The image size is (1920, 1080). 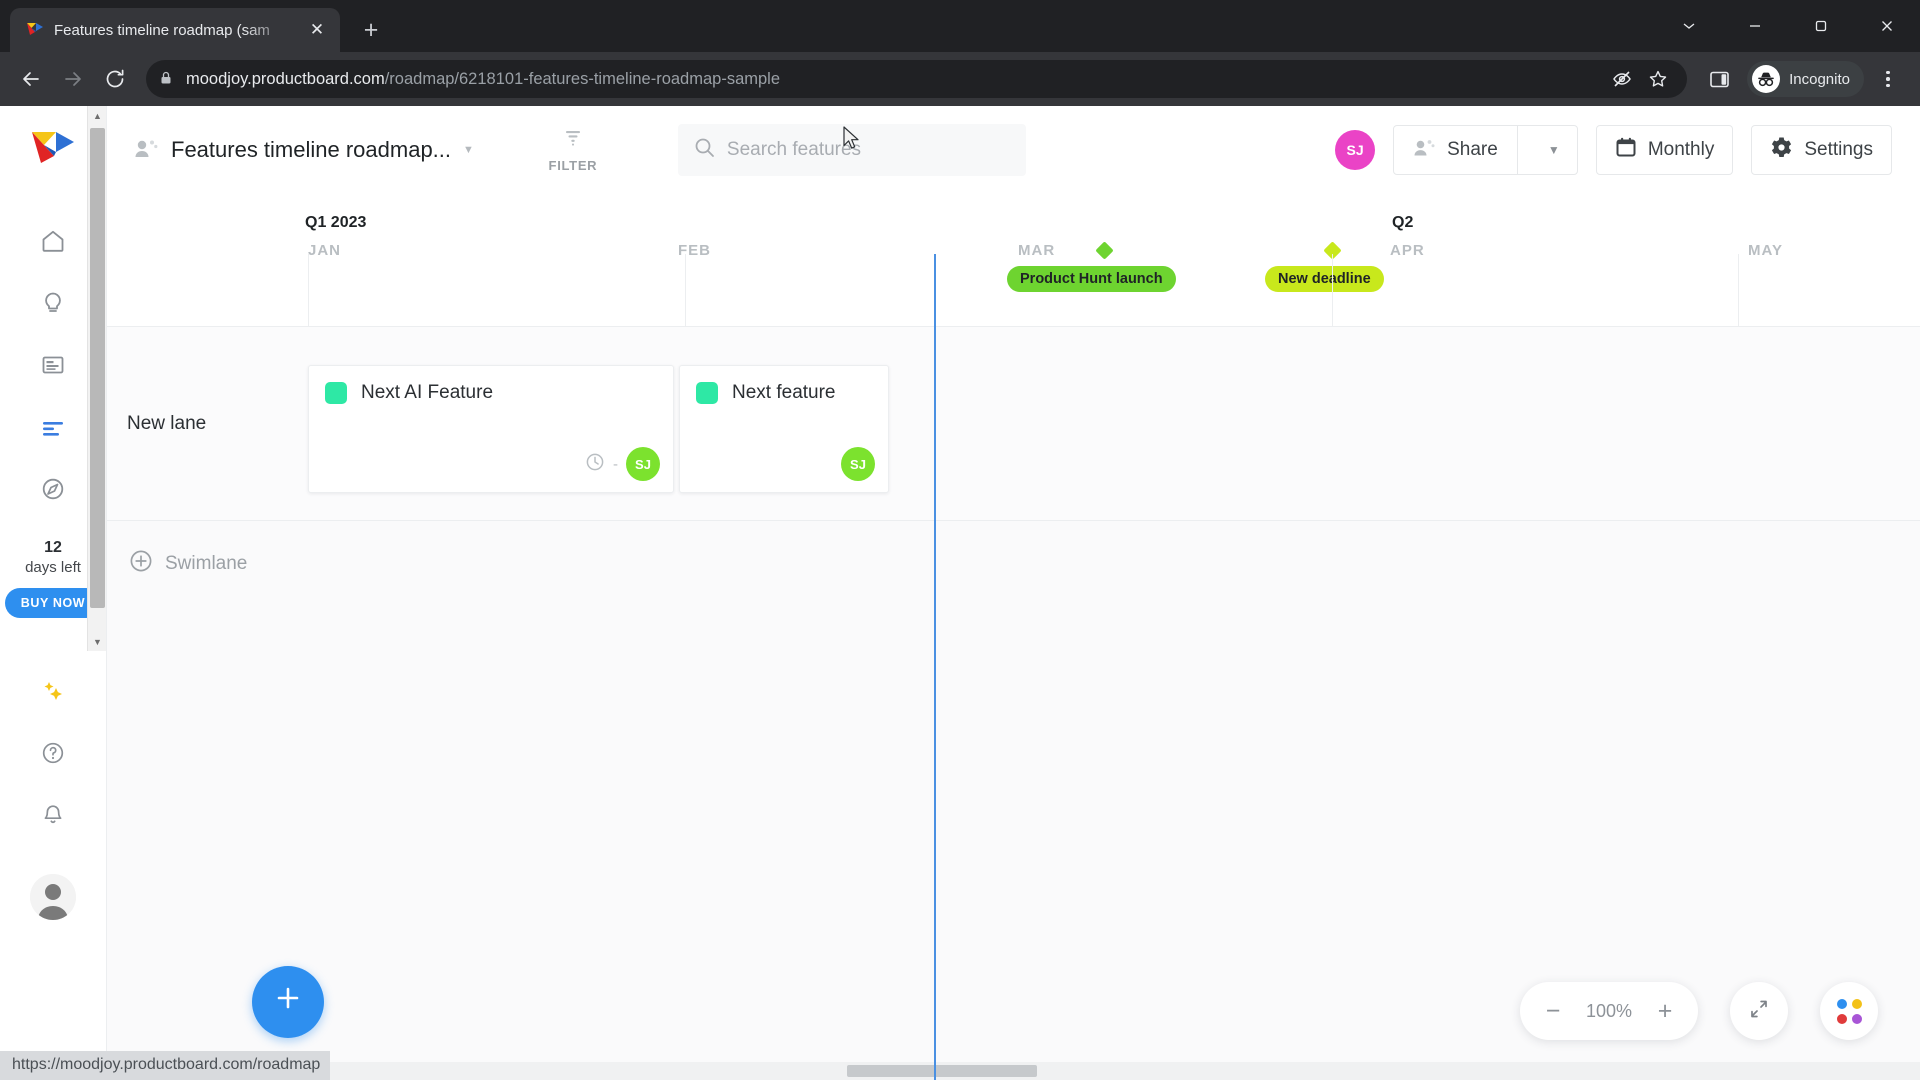 I want to click on month-label: FEB, so click(x=694, y=250).